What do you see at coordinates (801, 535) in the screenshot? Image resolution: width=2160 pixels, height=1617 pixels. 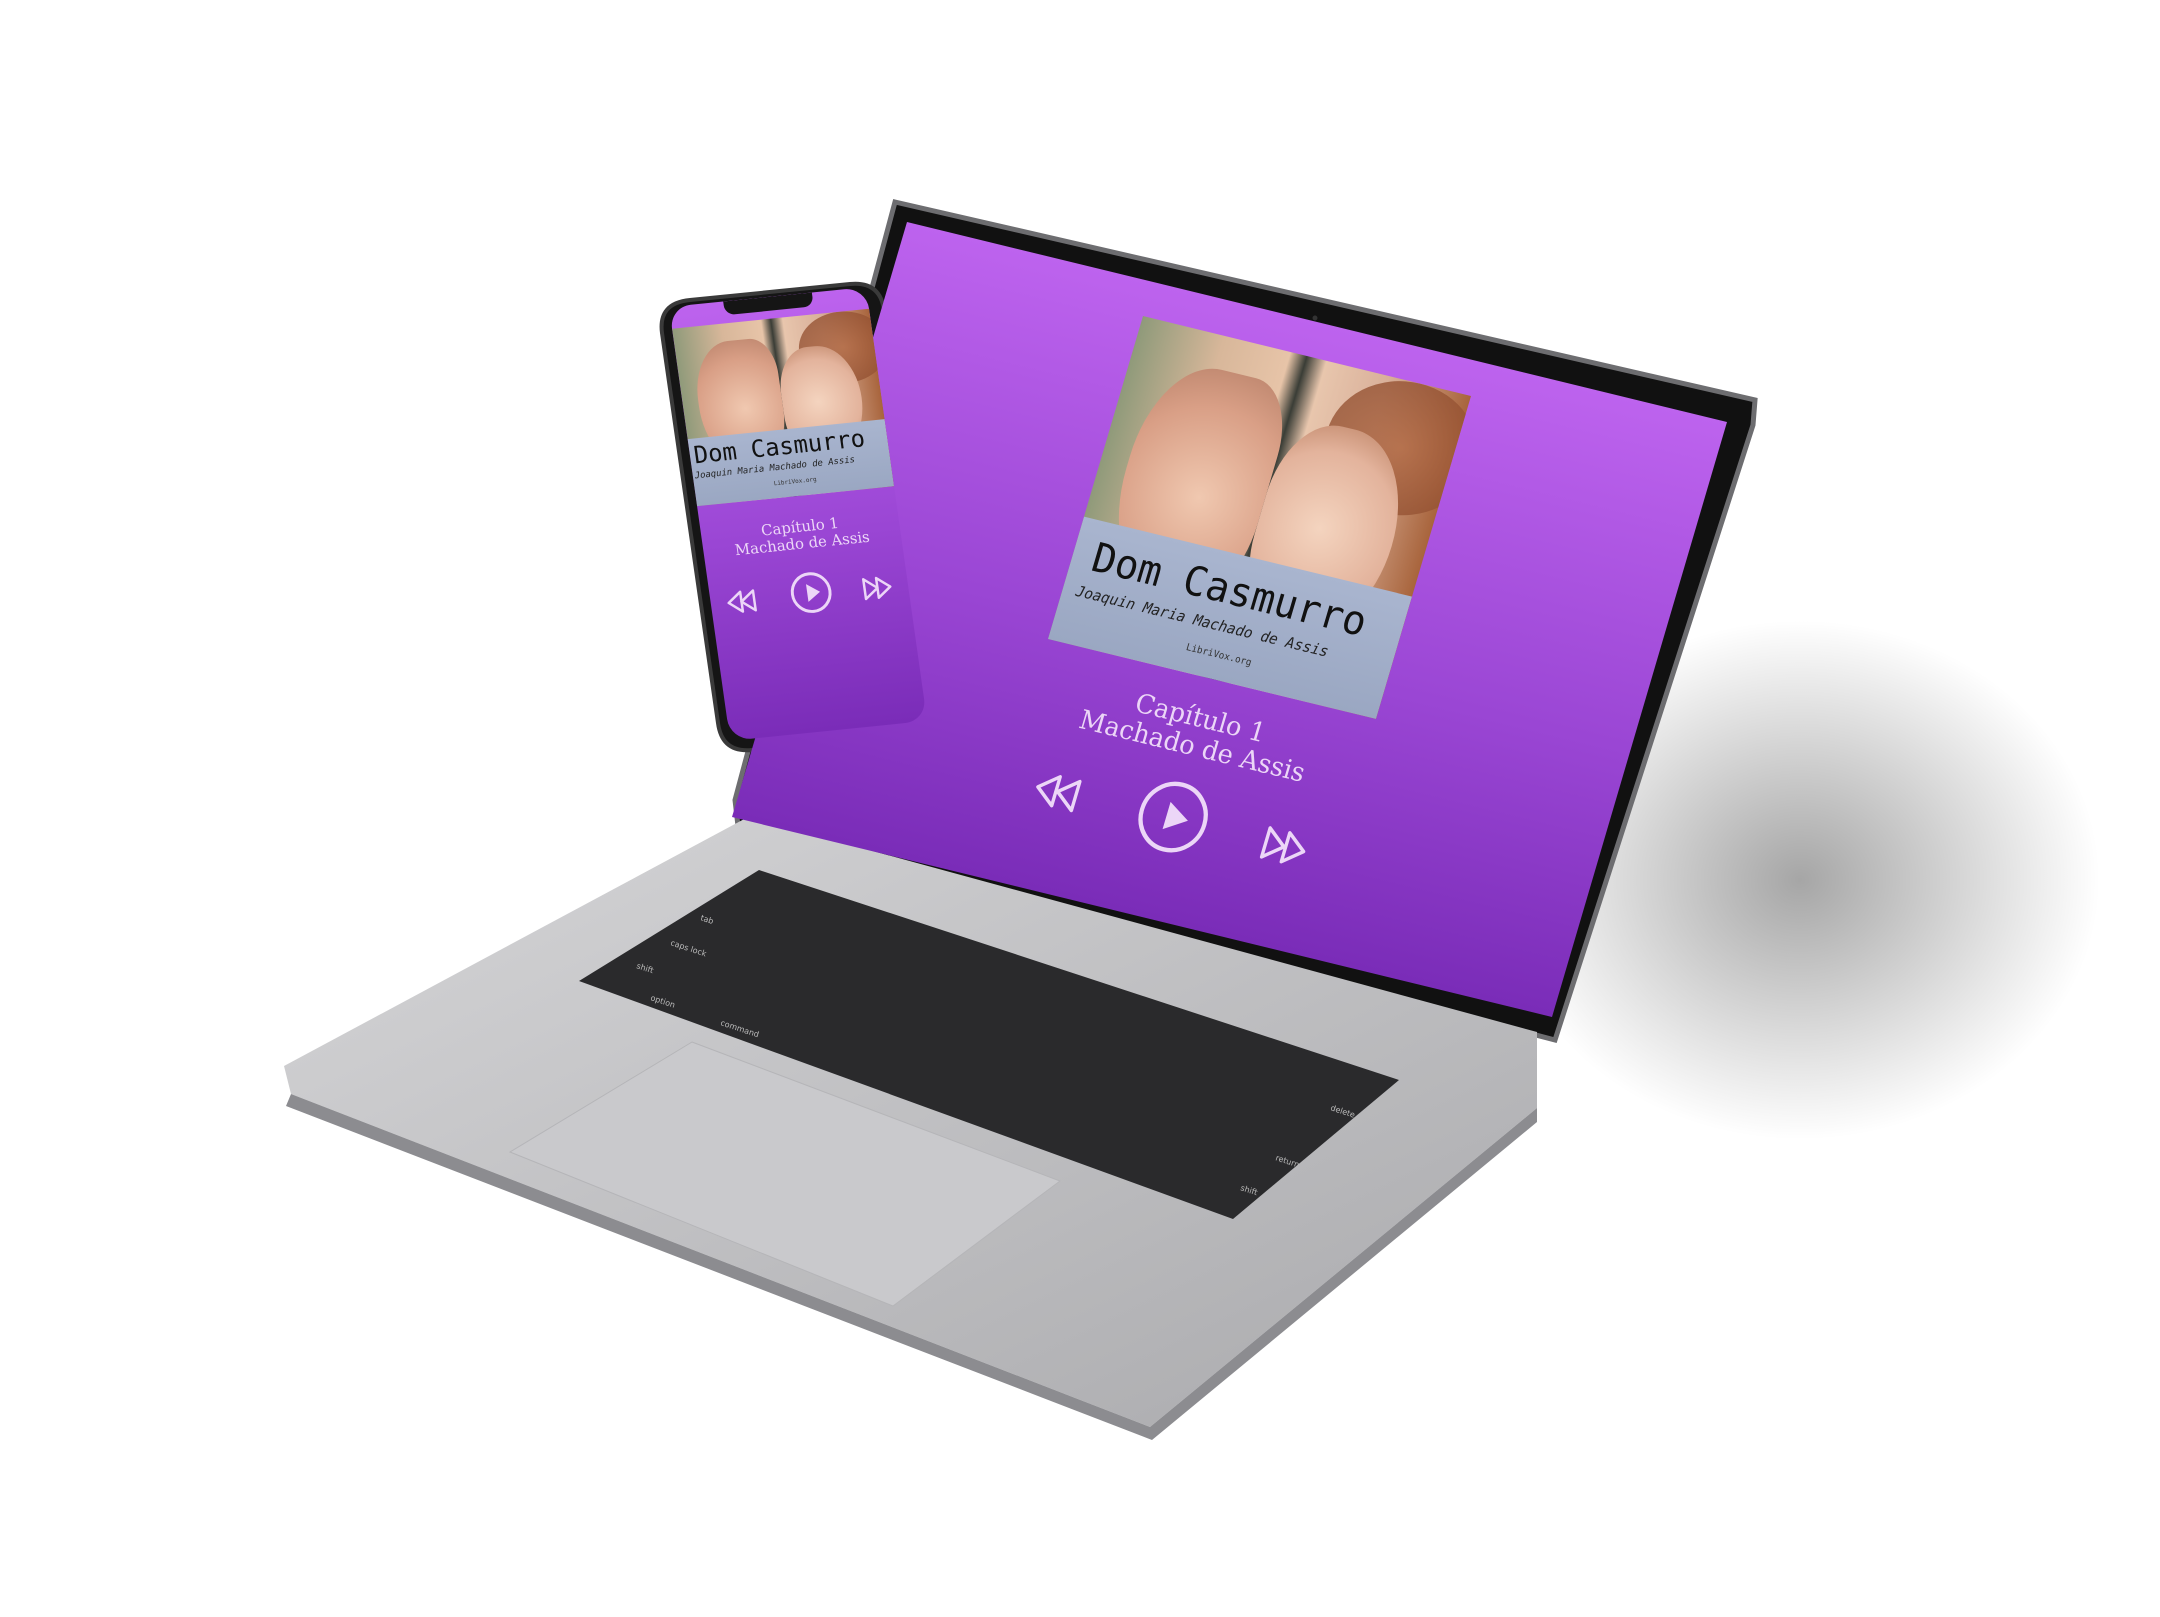 I see `track-info: Capítulo 1 Machado de Assis` at bounding box center [801, 535].